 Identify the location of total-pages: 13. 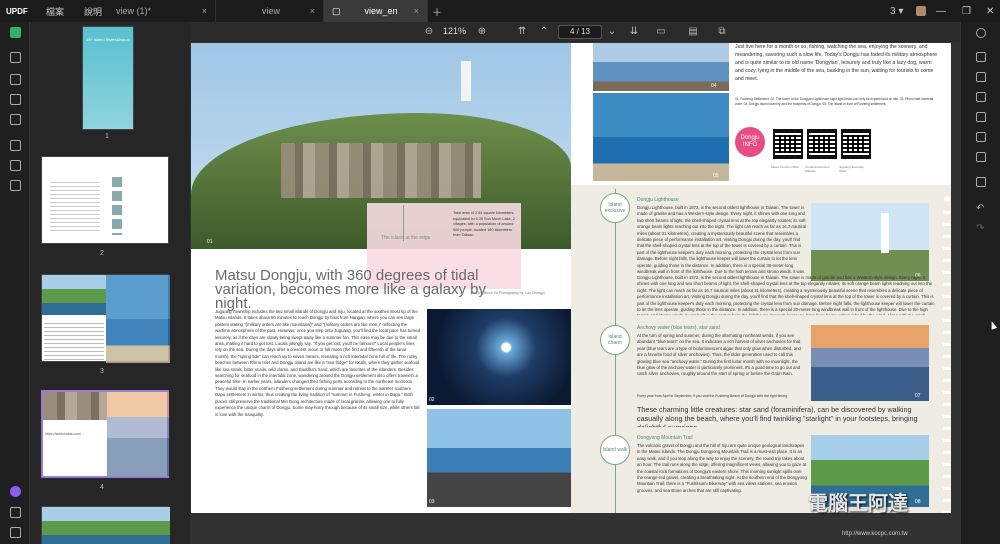
(586, 31).